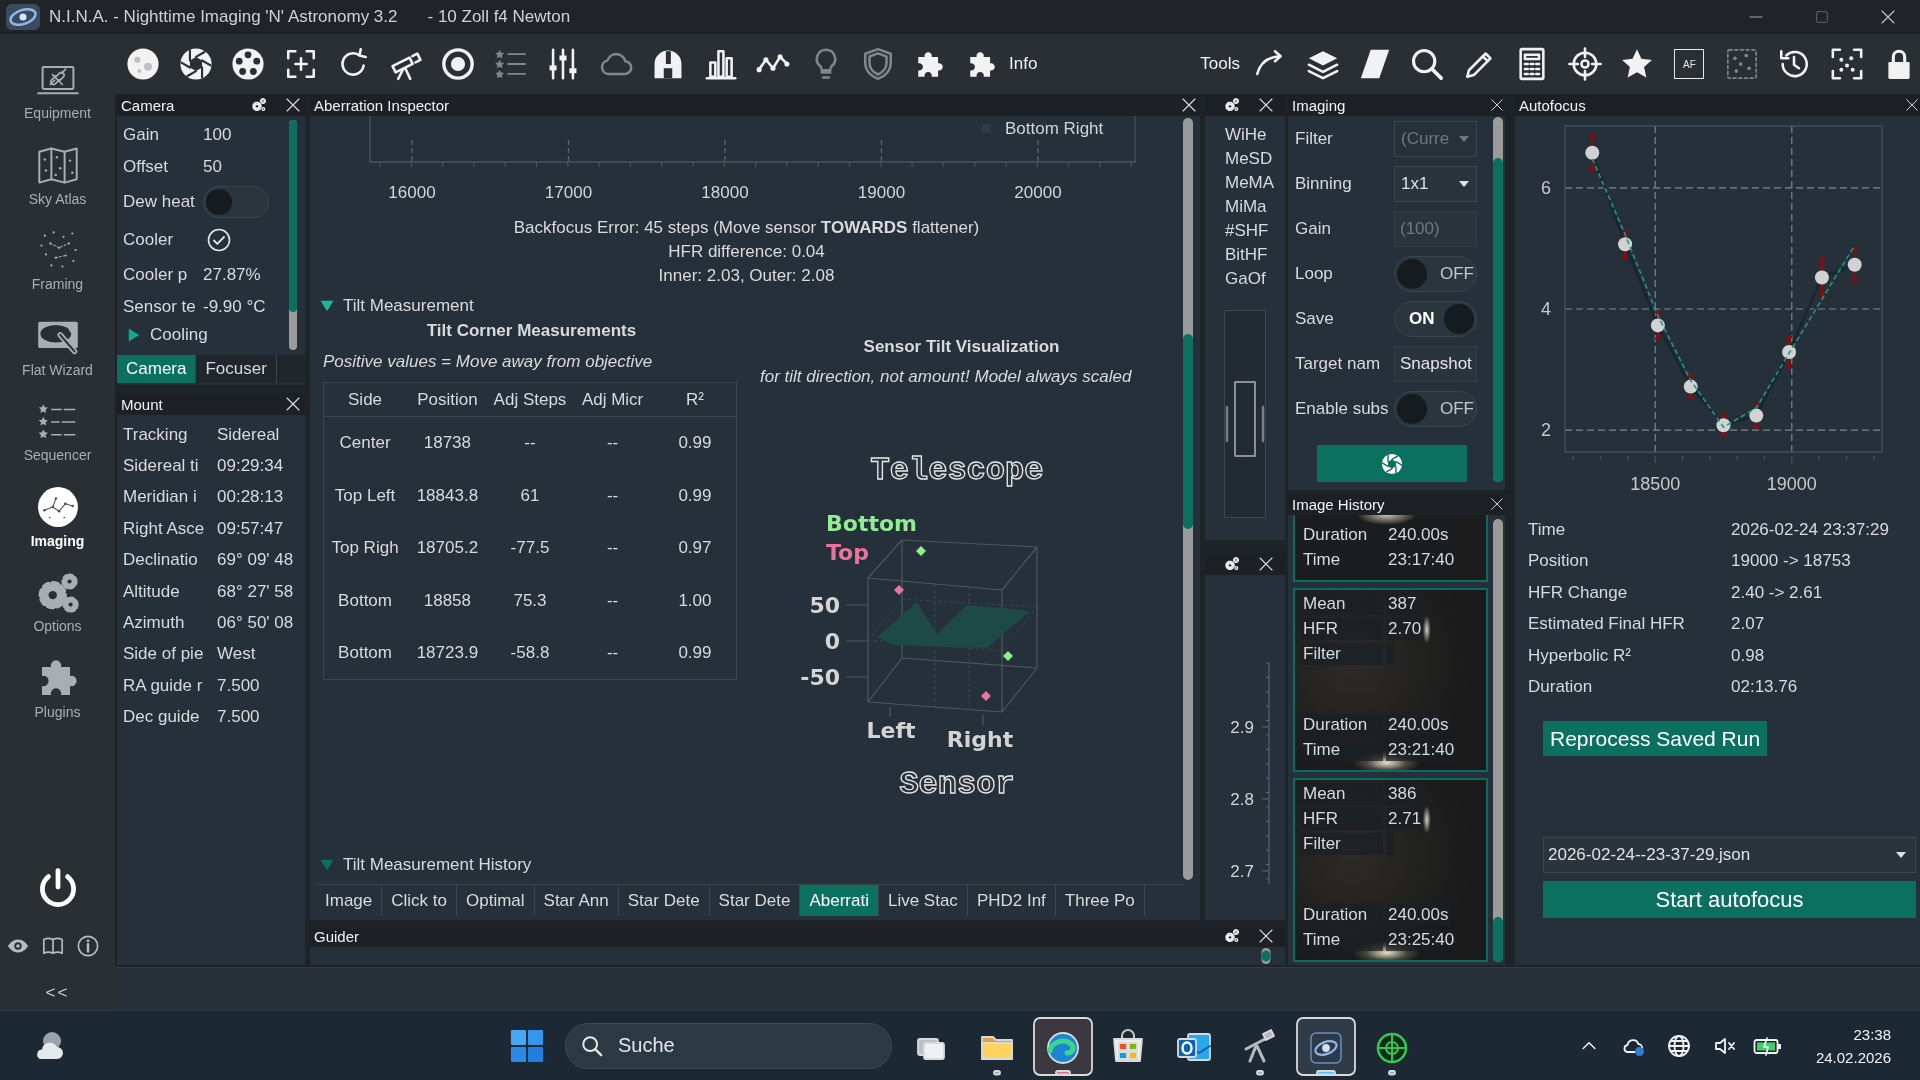 The image size is (1920, 1080). Describe the element at coordinates (1729, 899) in the screenshot. I see `start-autofocus-button: Start autofocus` at that location.